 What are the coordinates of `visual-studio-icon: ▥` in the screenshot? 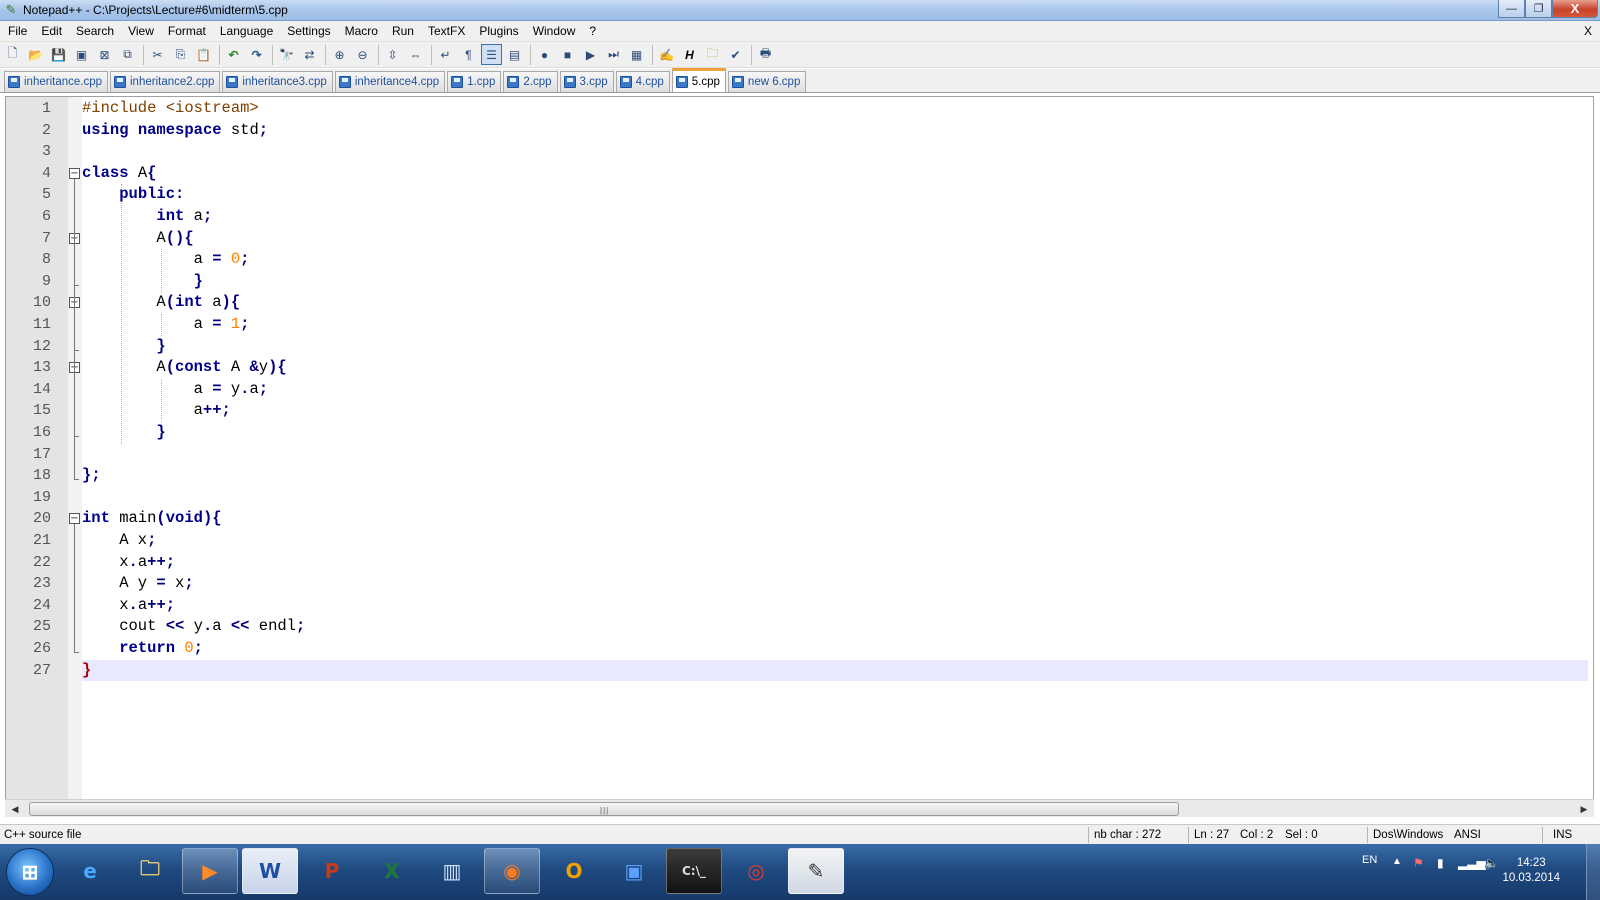 It's located at (452, 871).